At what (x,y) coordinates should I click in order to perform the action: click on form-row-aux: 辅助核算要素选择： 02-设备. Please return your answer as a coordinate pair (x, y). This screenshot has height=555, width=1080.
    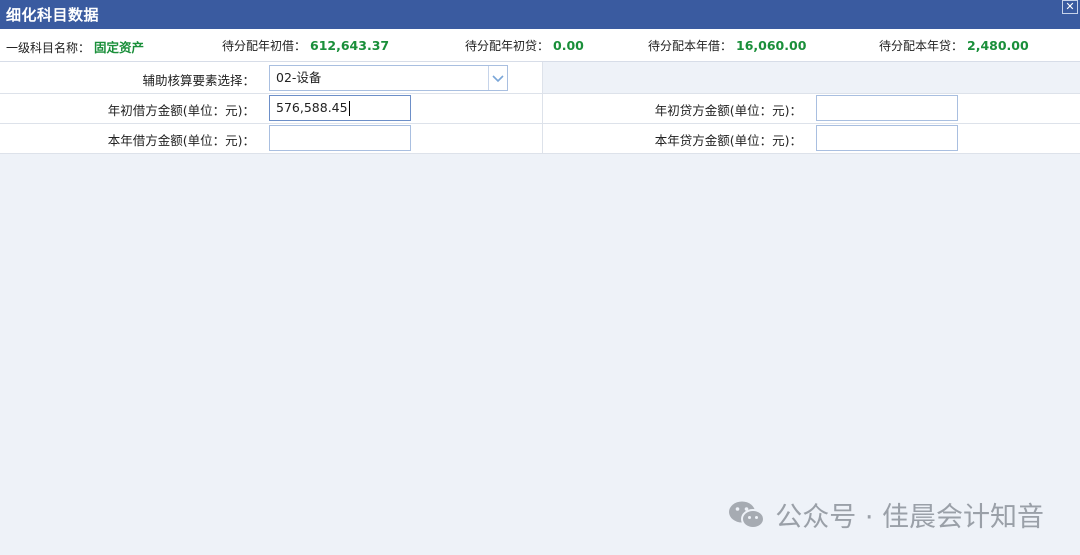
    Looking at the image, I should click on (540, 78).